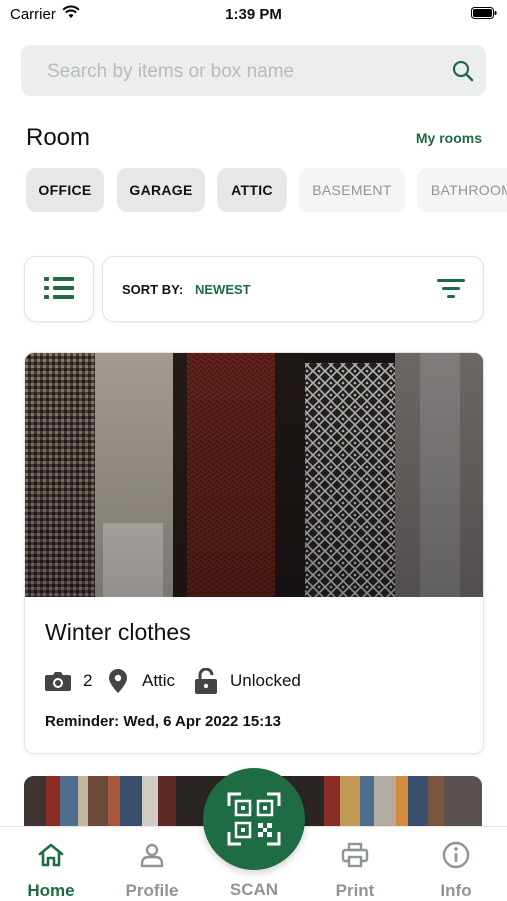 This screenshot has width=507, height=901. I want to click on clock: 1:39 PM, so click(253, 14).